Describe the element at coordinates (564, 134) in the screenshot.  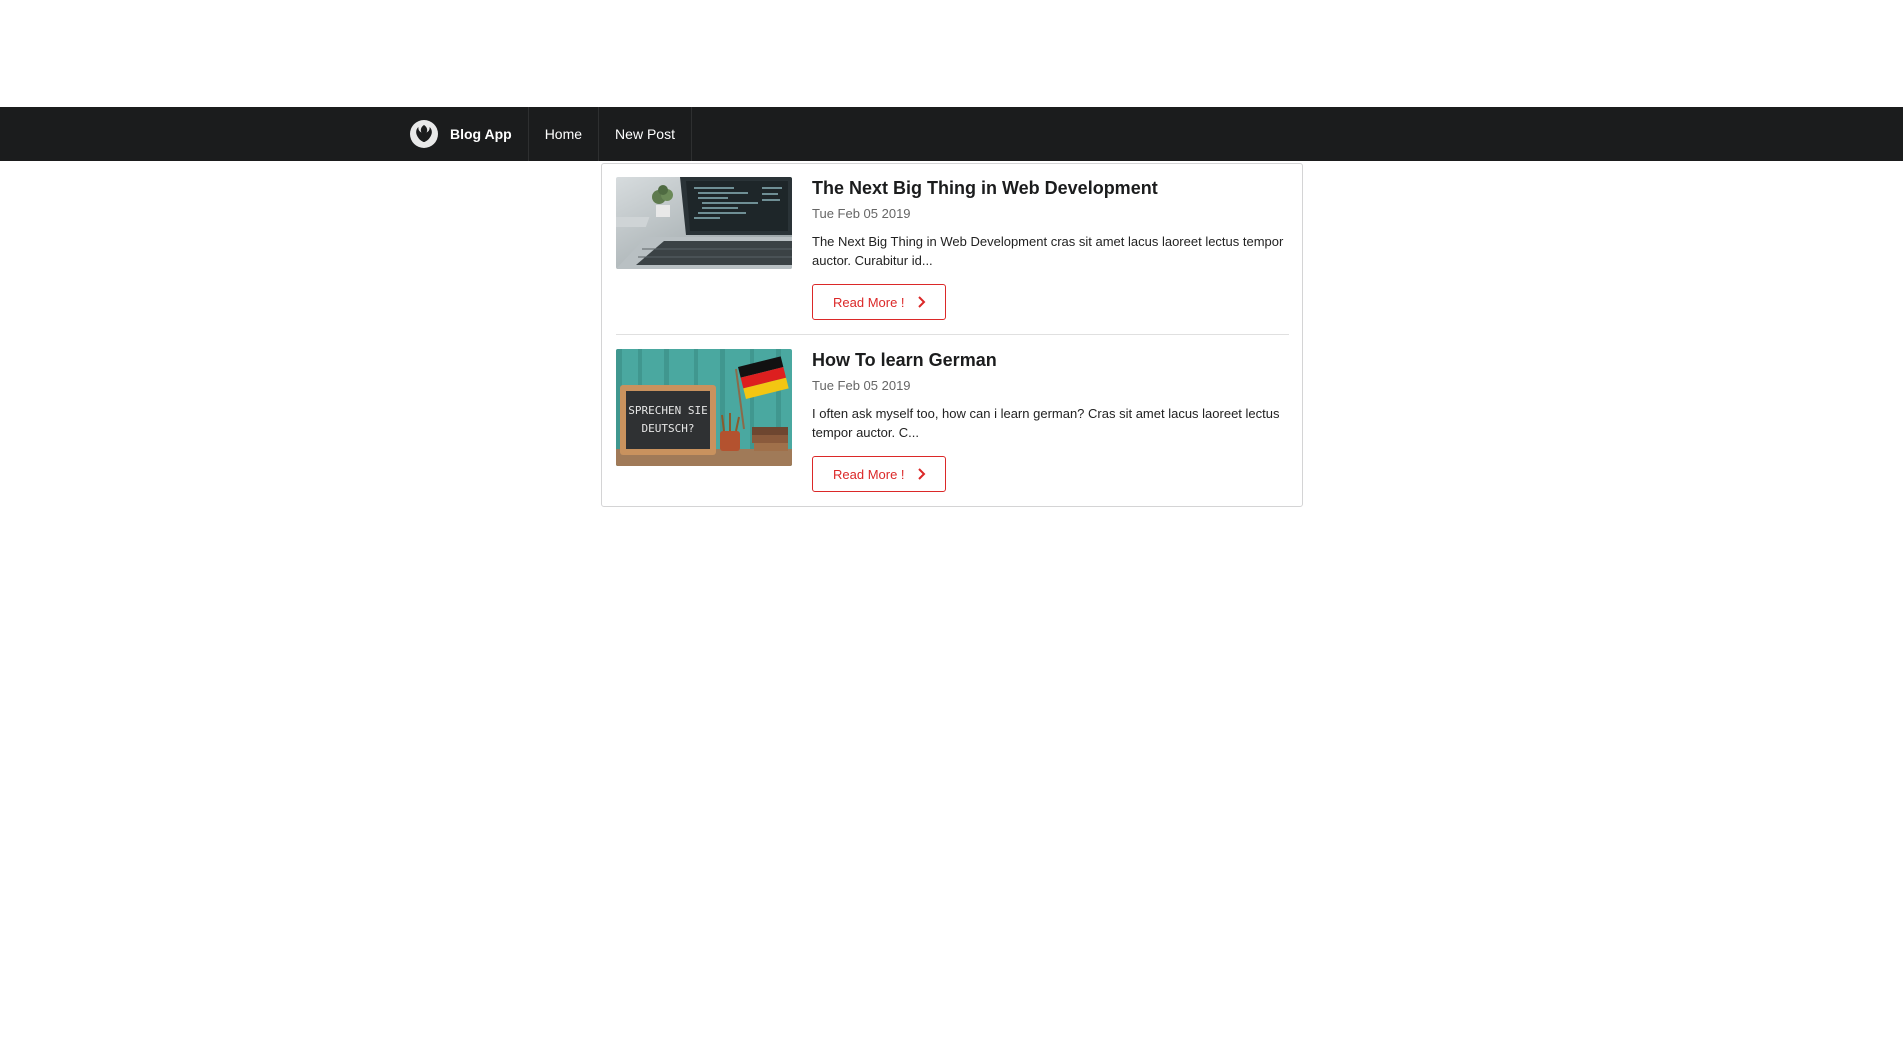
I see `nav-item-home: Home` at that location.